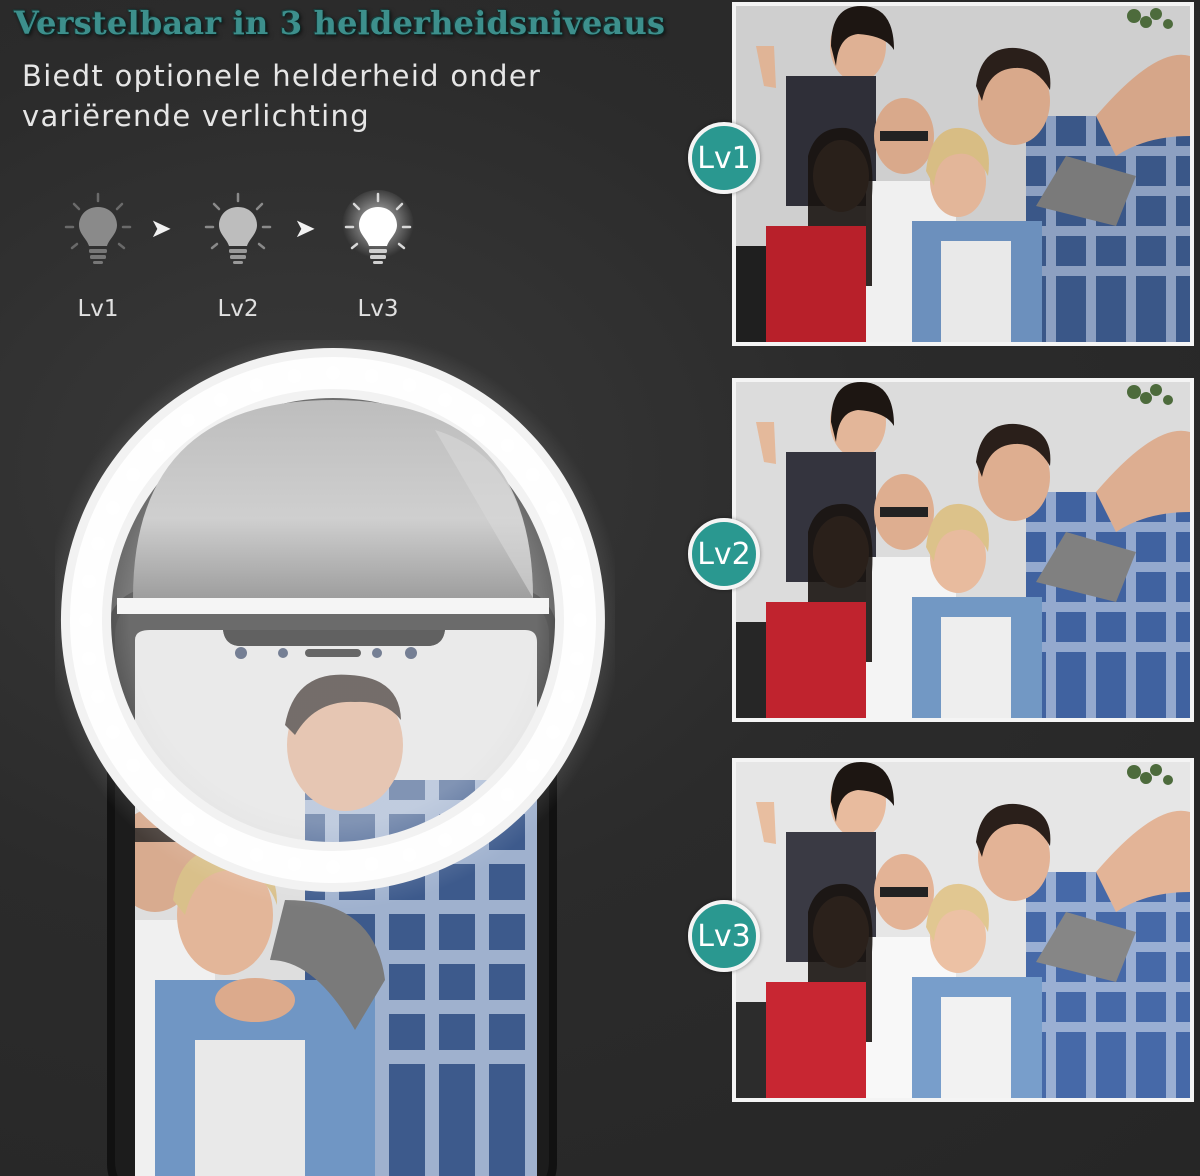 This screenshot has height=1176, width=1200. What do you see at coordinates (378, 230) in the screenshot?
I see `bright-bulb-icon` at bounding box center [378, 230].